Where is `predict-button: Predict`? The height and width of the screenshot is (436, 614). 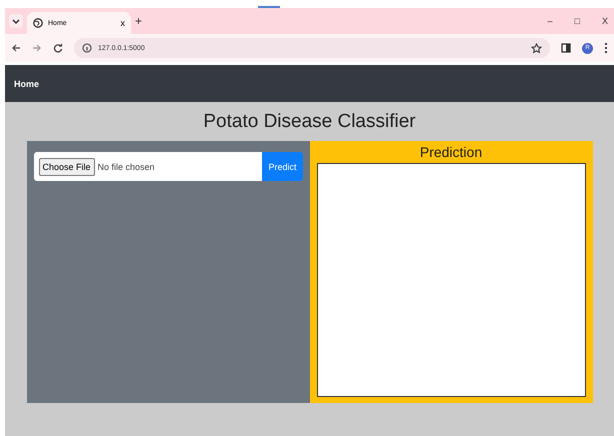 predict-button: Predict is located at coordinates (282, 166).